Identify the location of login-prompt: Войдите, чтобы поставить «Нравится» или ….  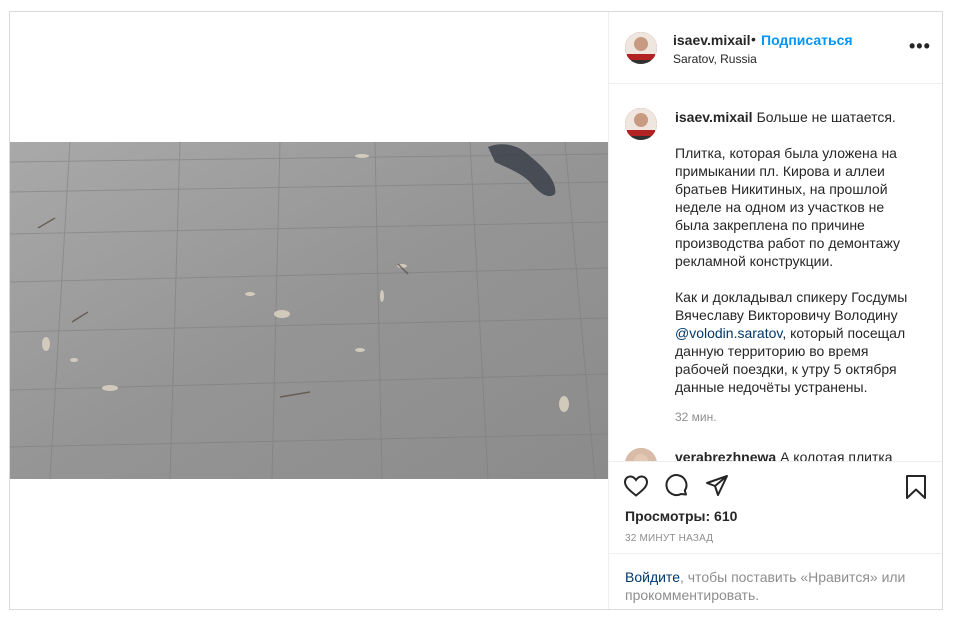
(775, 581).